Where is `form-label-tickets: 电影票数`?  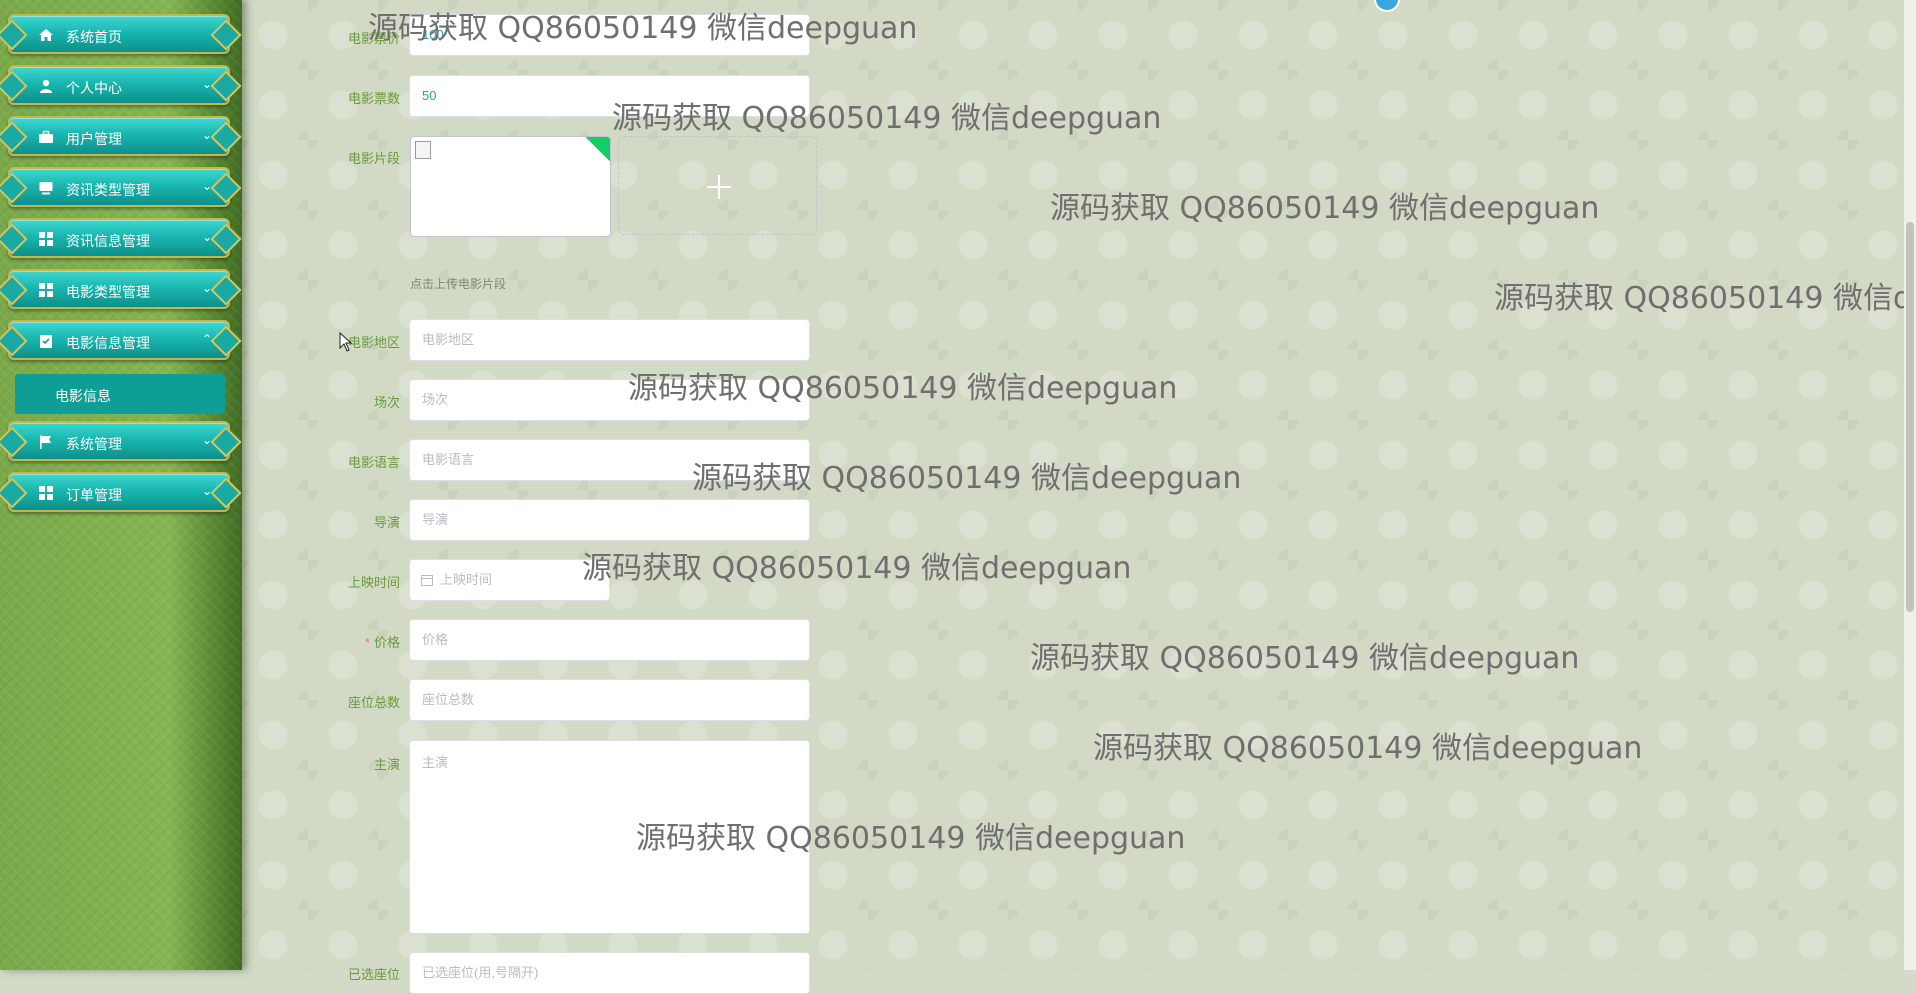 form-label-tickets: 电影票数 is located at coordinates (373, 98).